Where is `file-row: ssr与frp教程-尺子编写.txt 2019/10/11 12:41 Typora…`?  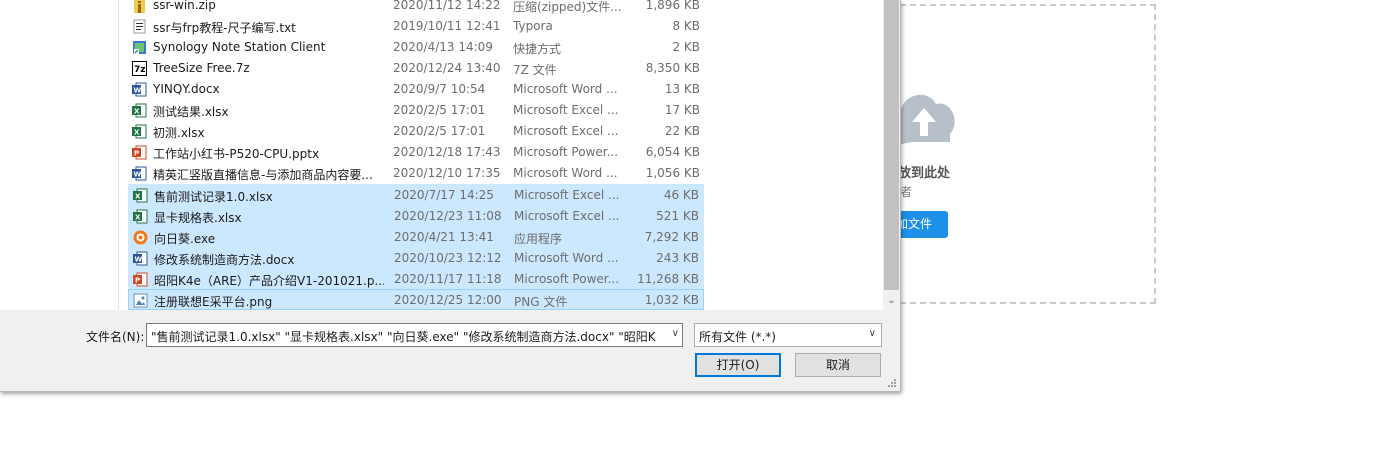 file-row: ssr与frp教程-尺子编写.txt 2019/10/11 12:41 Typora… is located at coordinates (416, 26).